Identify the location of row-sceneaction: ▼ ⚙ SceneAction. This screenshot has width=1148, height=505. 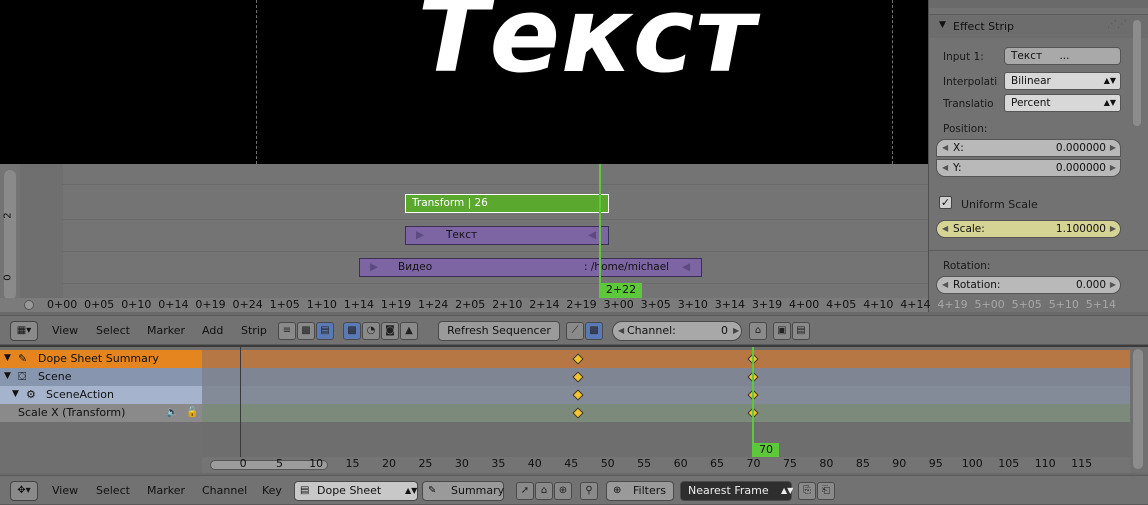
(101, 395).